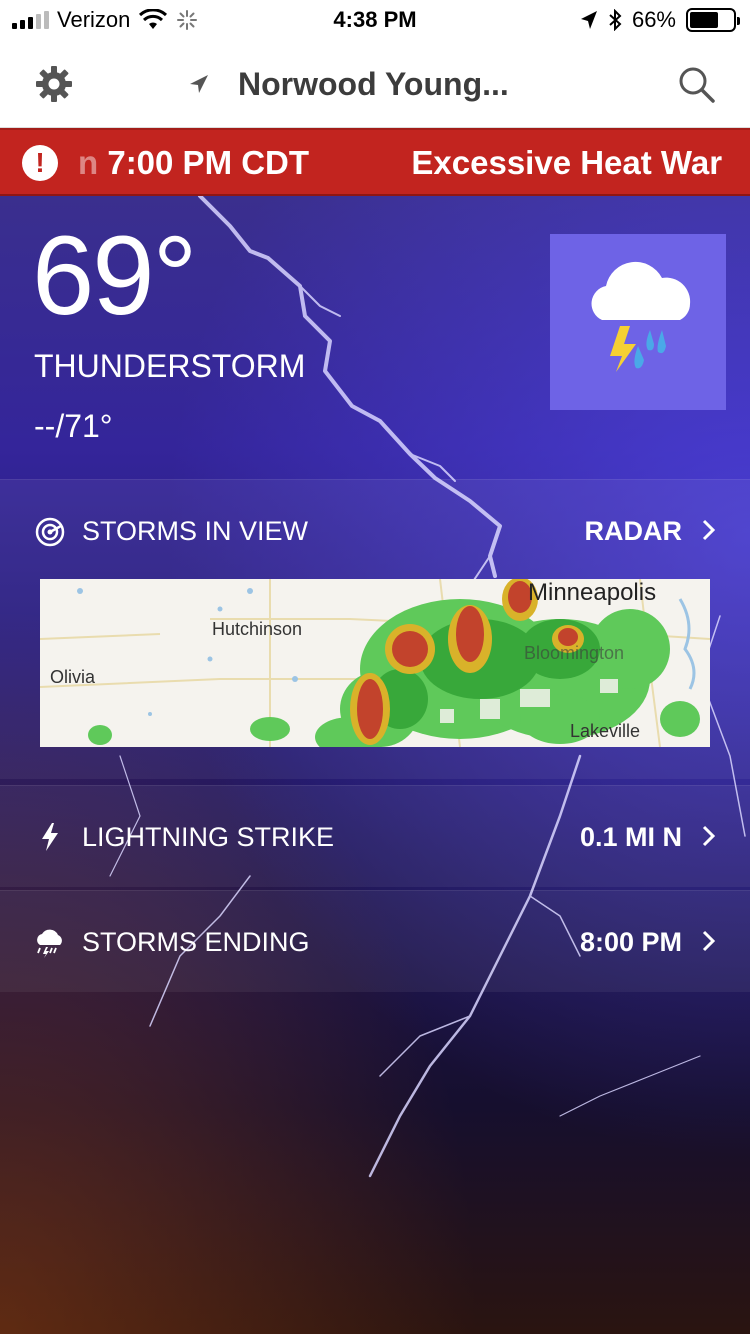 Image resolution: width=750 pixels, height=1334 pixels. What do you see at coordinates (634, 531) in the screenshot?
I see `radar-link: RADAR` at bounding box center [634, 531].